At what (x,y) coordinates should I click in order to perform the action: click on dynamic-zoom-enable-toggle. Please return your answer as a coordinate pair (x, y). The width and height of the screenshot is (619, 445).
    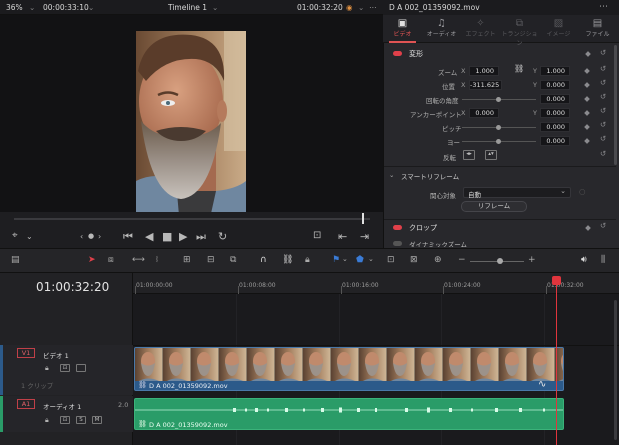
    Looking at the image, I should click on (397, 243).